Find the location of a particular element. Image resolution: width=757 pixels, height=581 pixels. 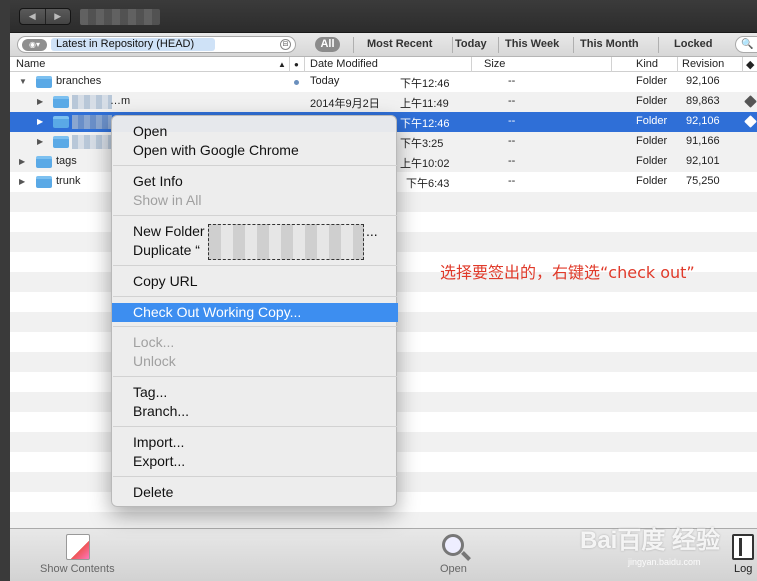

show-contents-icon is located at coordinates (78, 547).